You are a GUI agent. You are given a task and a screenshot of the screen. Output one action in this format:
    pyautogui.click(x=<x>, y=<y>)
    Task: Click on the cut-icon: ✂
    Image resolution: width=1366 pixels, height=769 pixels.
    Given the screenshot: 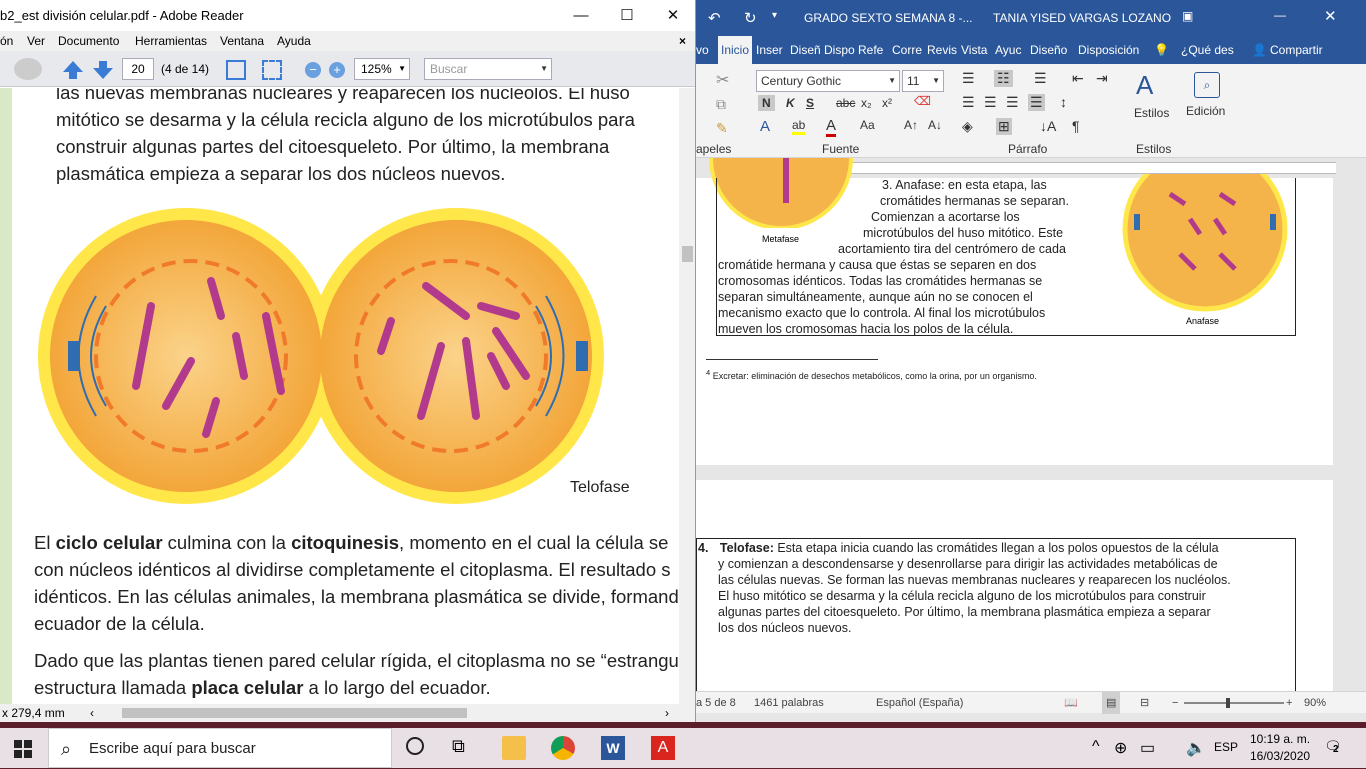 What is the action you would take?
    pyautogui.click(x=722, y=80)
    